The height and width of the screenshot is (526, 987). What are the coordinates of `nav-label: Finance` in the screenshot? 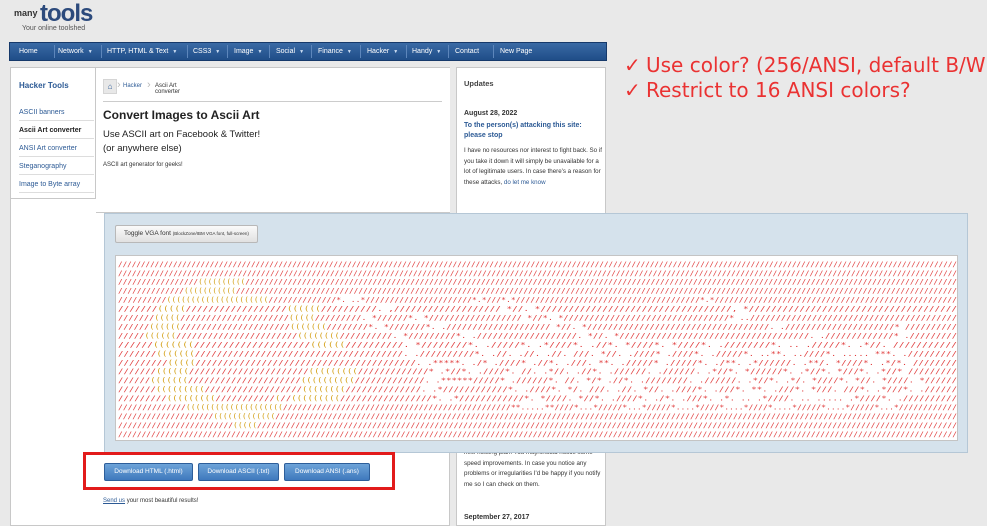 It's located at (330, 51).